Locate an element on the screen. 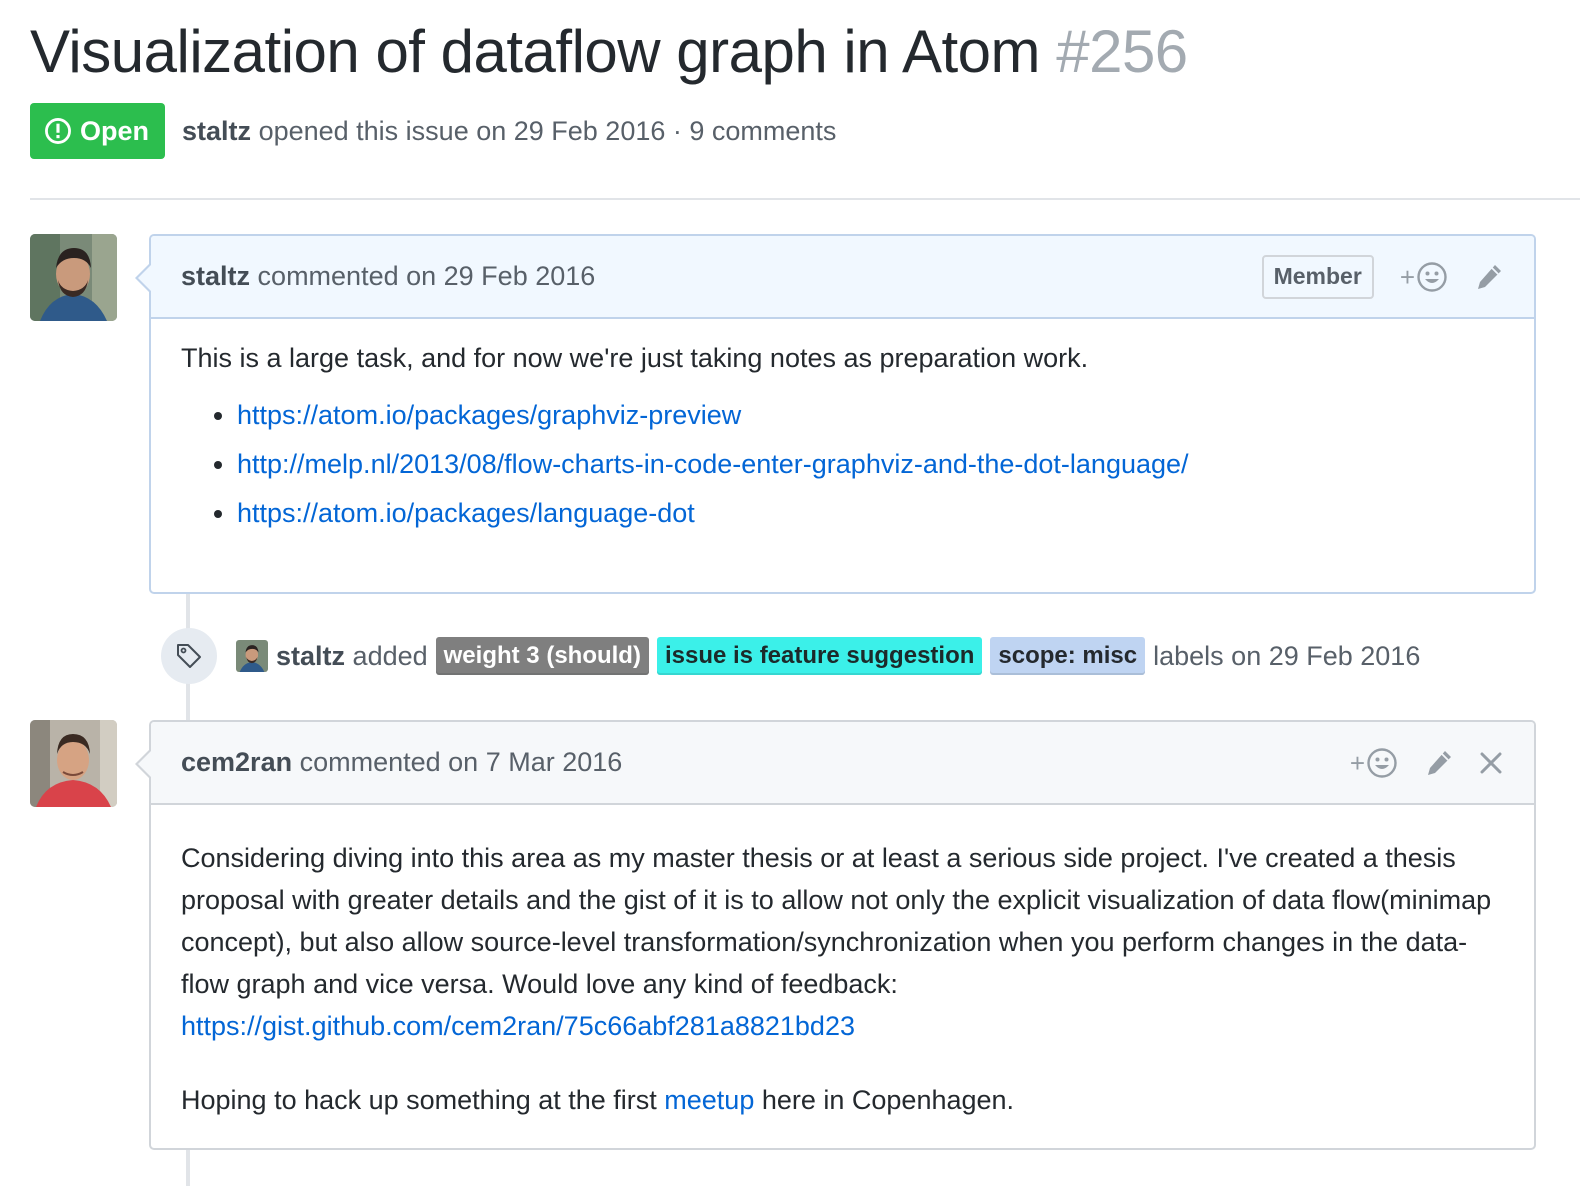 This screenshot has width=1580, height=1186. comment-actions: + is located at coordinates (1427, 763).